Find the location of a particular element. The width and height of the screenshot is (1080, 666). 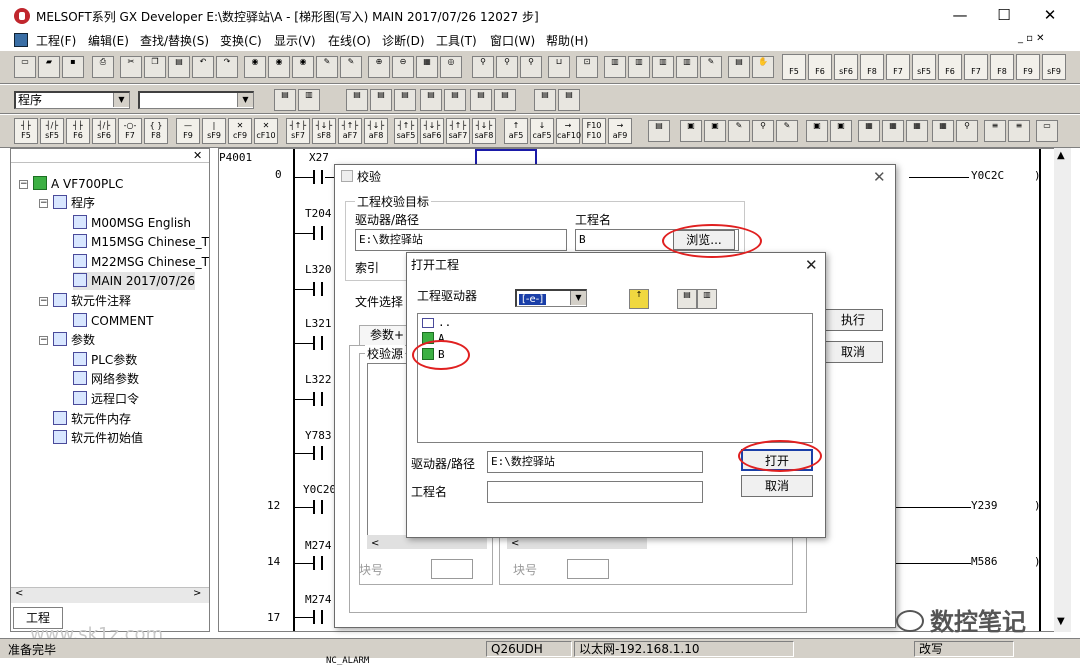

print-icon: ⎙ is located at coordinates (103, 67).